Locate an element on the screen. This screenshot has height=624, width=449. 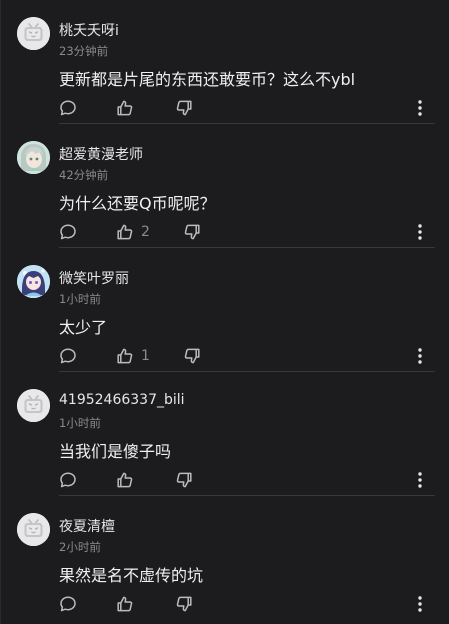
username: 41952466337_bili is located at coordinates (122, 400).